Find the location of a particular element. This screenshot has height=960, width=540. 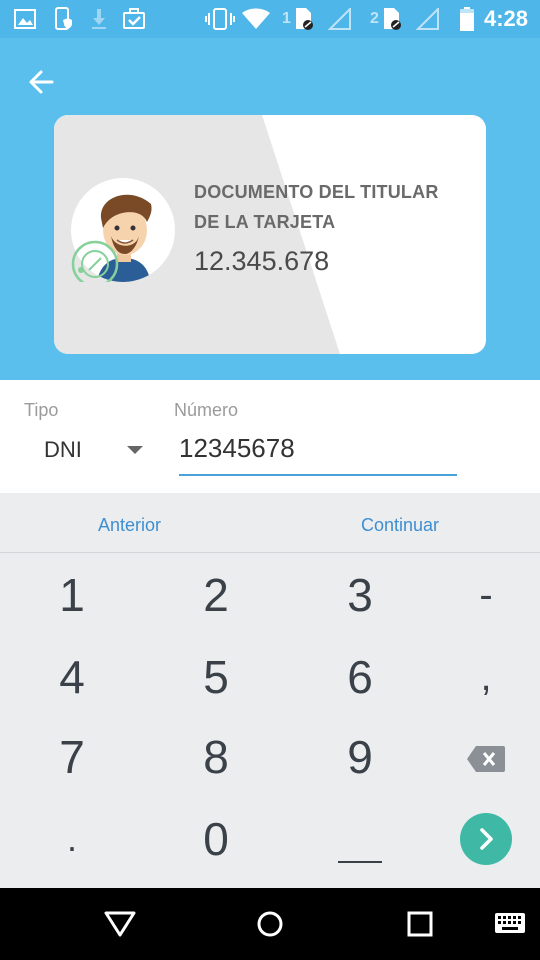

numero-input: 12345678 is located at coordinates (318, 453).